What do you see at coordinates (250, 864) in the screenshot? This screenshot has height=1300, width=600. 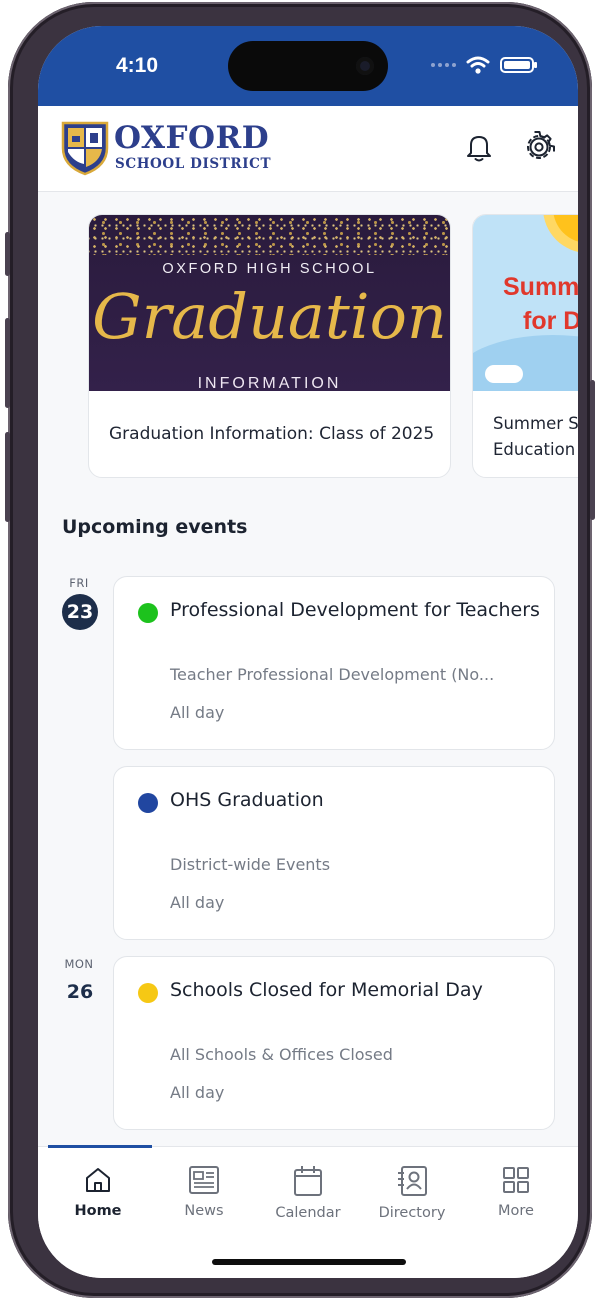 I see `event-calendar: District-wide Events` at bounding box center [250, 864].